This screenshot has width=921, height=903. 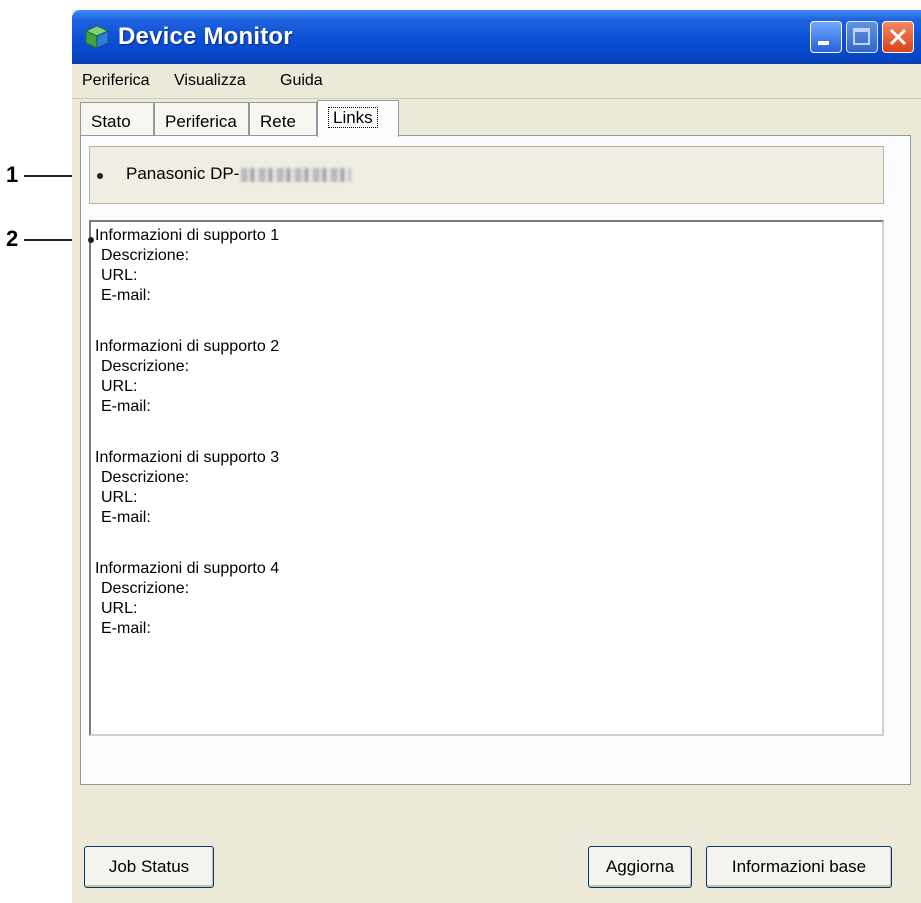 I want to click on device-model-redacted, so click(x=296, y=174).